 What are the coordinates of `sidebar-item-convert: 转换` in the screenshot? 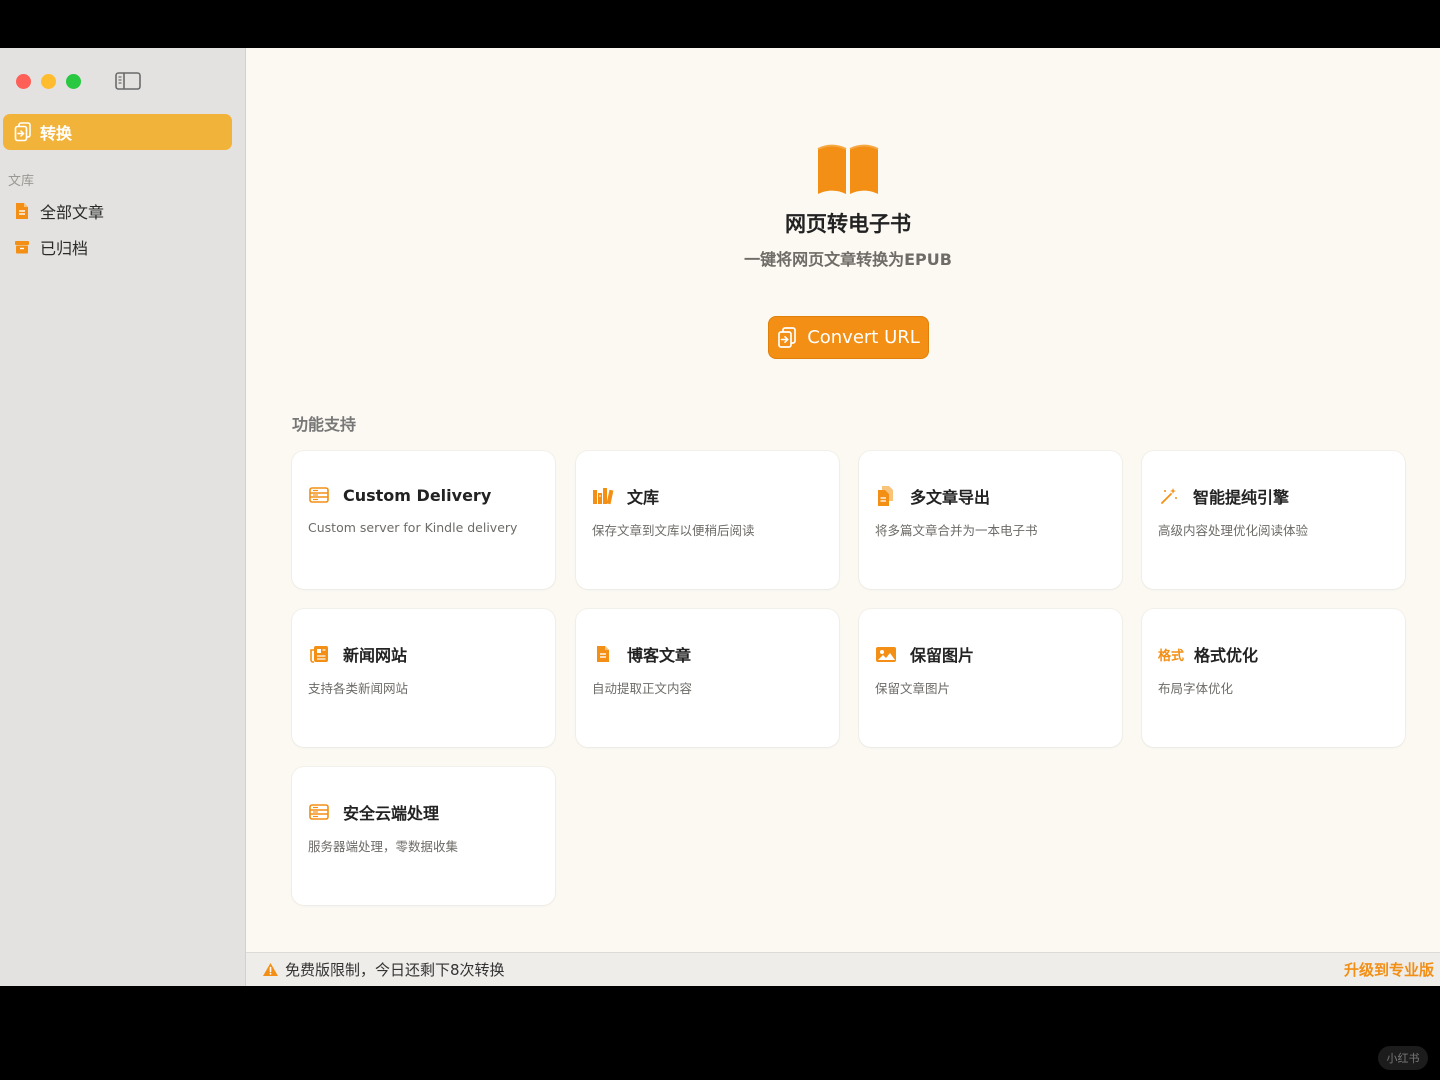 It's located at (117, 132).